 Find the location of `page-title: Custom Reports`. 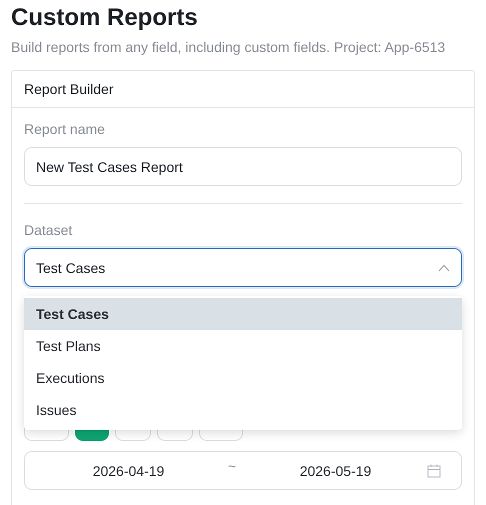

page-title: Custom Reports is located at coordinates (105, 18).